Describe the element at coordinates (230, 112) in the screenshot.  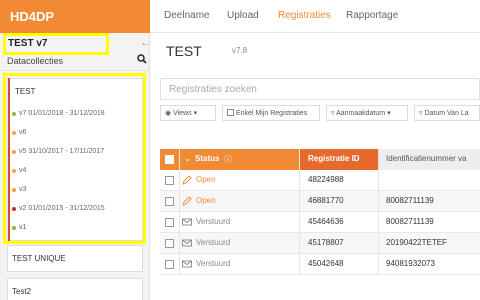
I see `checkbox-icon` at that location.